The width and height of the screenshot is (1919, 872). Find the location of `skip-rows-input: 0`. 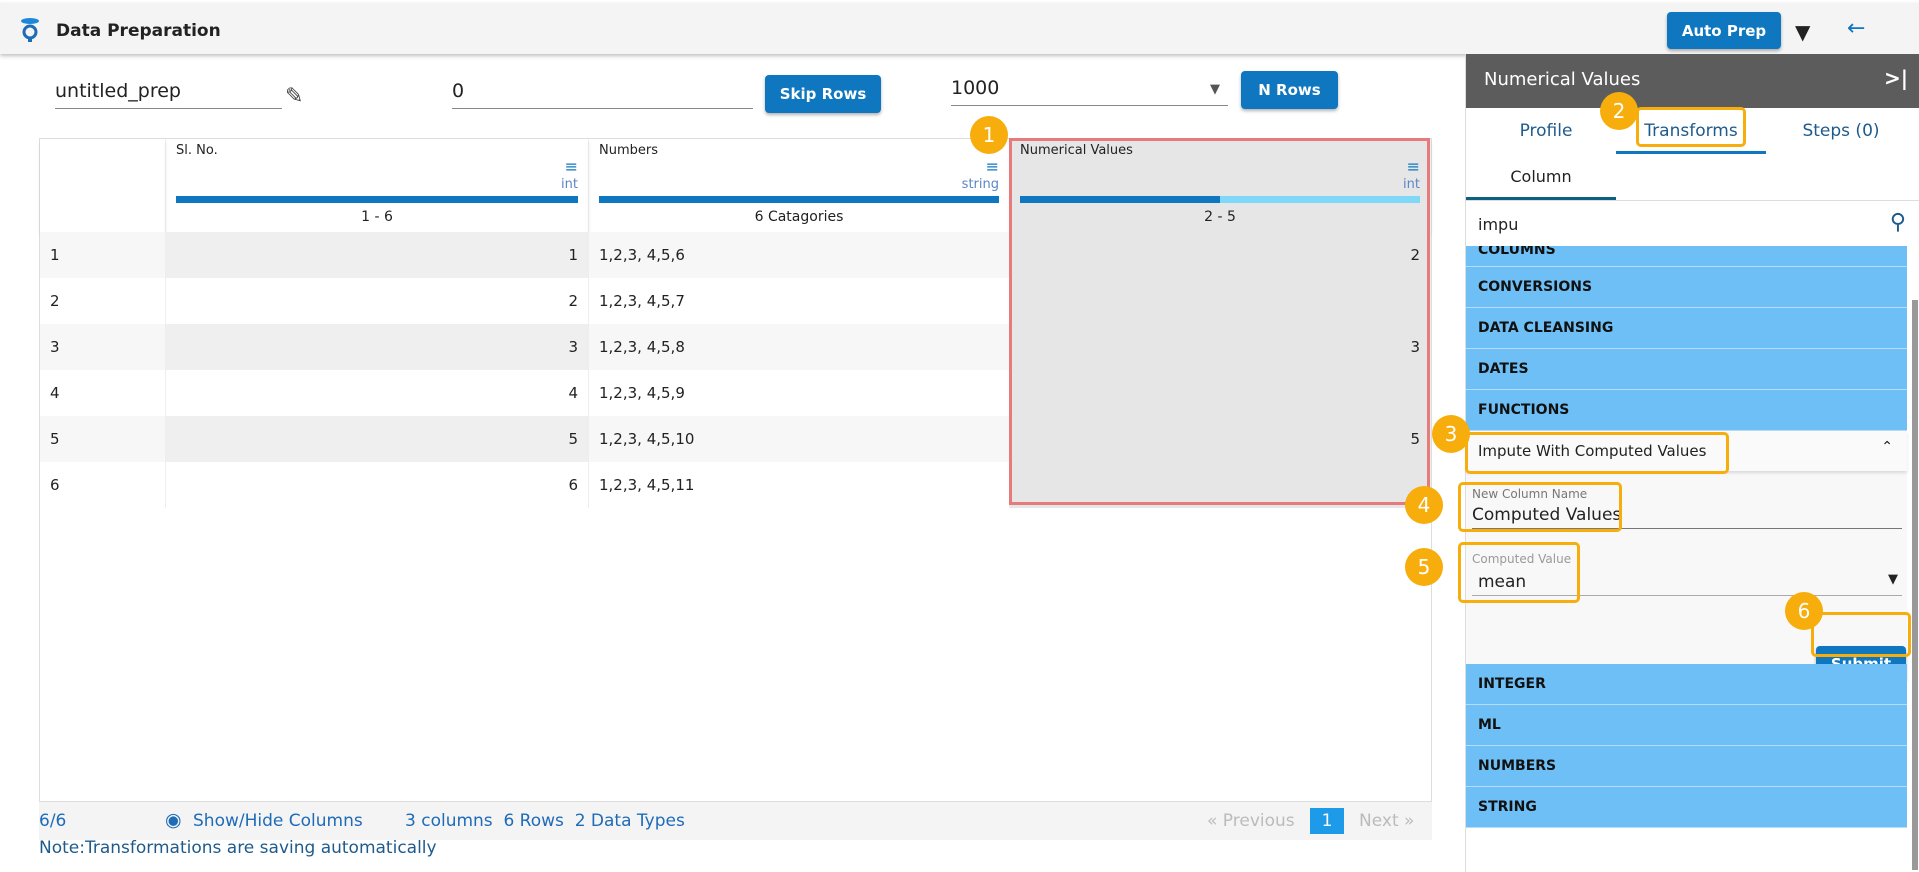

skip-rows-input: 0 is located at coordinates (602, 94).